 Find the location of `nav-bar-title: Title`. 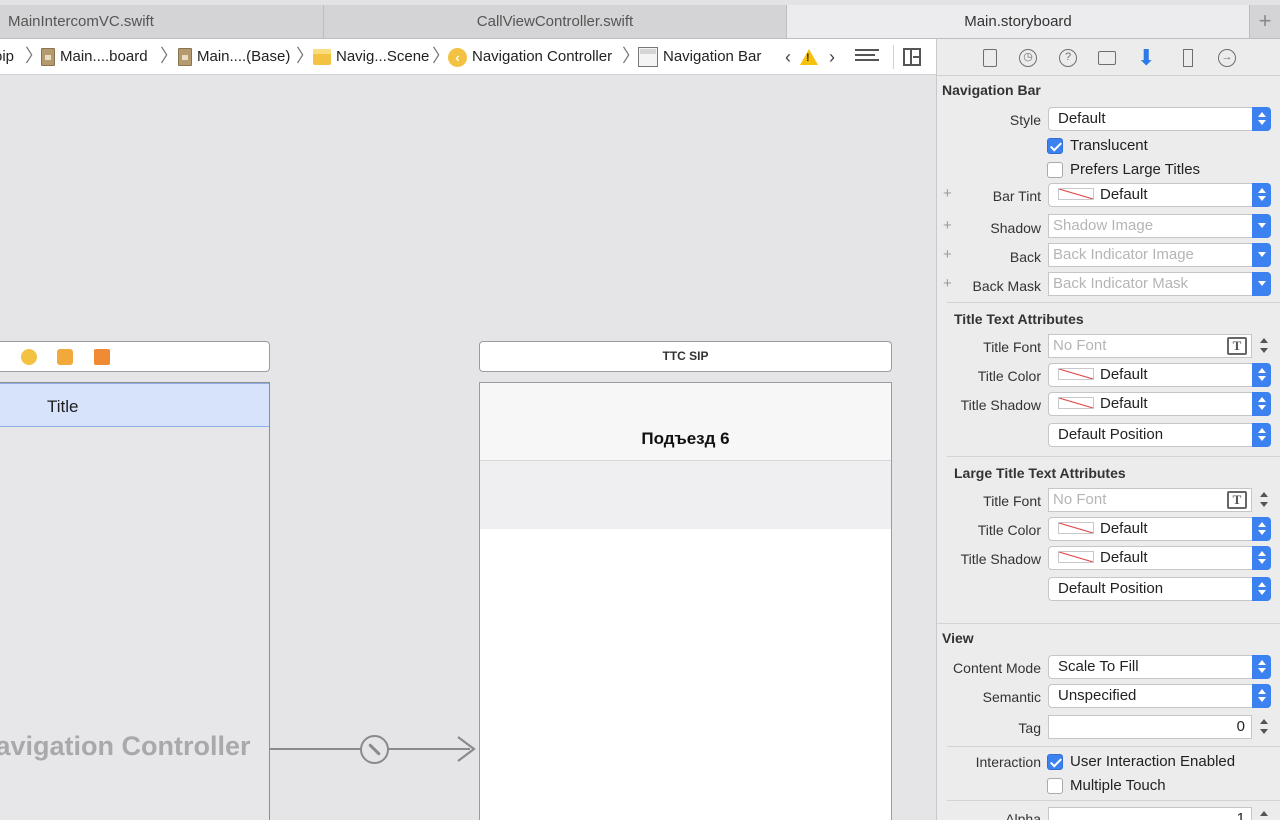

nav-bar-title: Title is located at coordinates (63, 406).